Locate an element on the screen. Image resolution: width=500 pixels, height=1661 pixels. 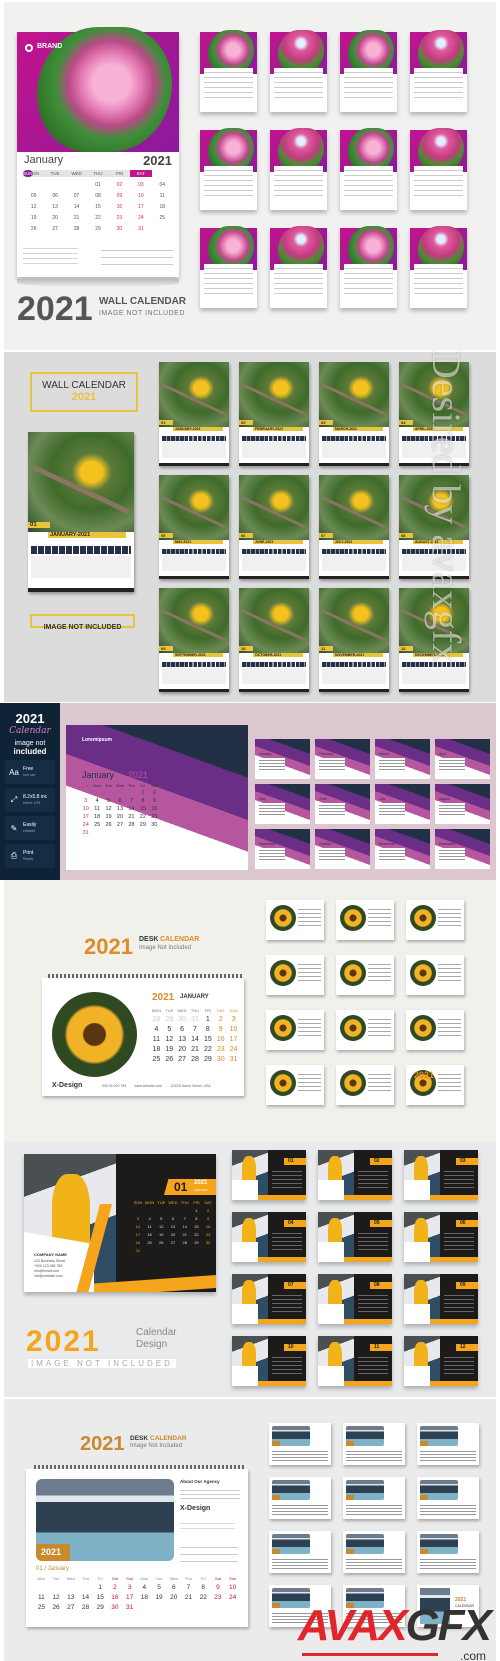
month-thumbnail: July is located at coordinates (402, 804).